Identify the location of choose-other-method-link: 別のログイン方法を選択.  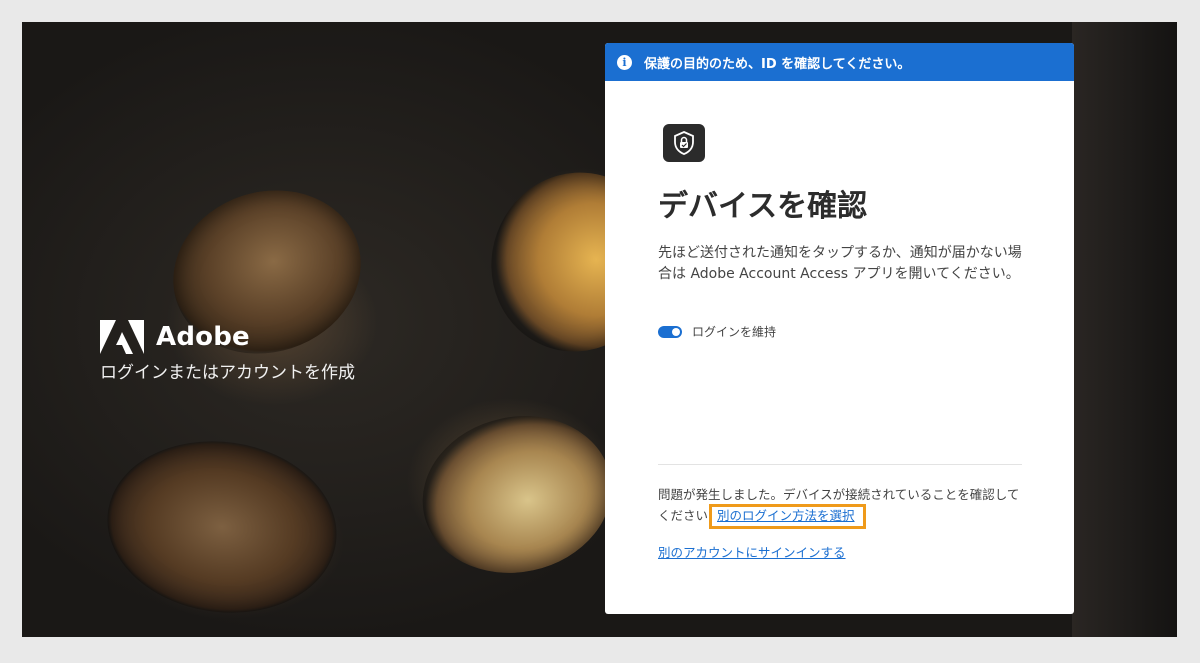
(786, 515).